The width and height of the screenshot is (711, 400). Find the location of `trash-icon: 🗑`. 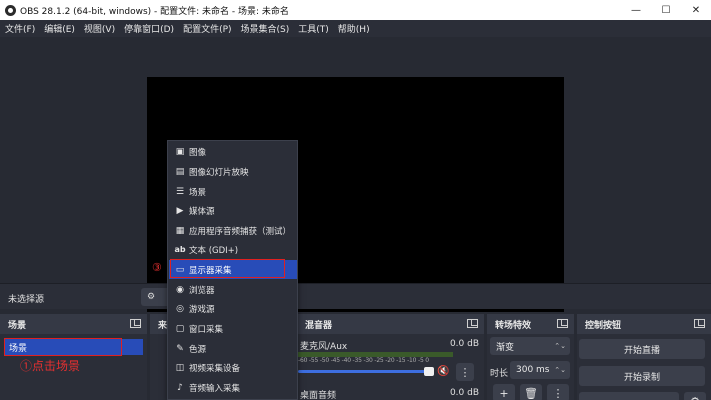

trash-icon: 🗑 is located at coordinates (531, 393).